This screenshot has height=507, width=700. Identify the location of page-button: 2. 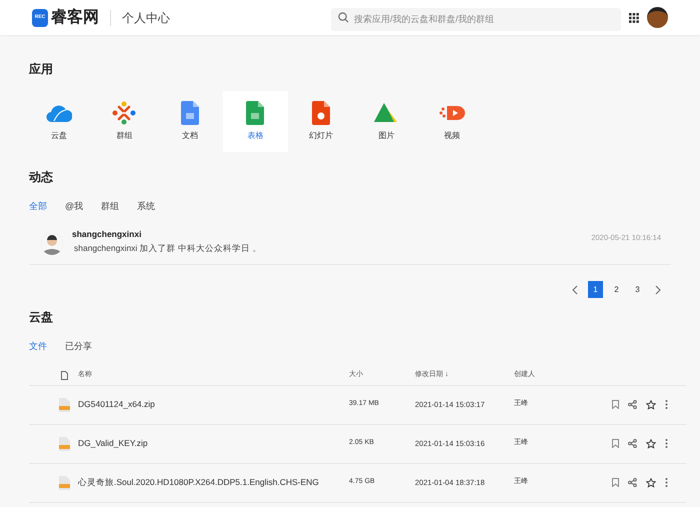
(616, 289).